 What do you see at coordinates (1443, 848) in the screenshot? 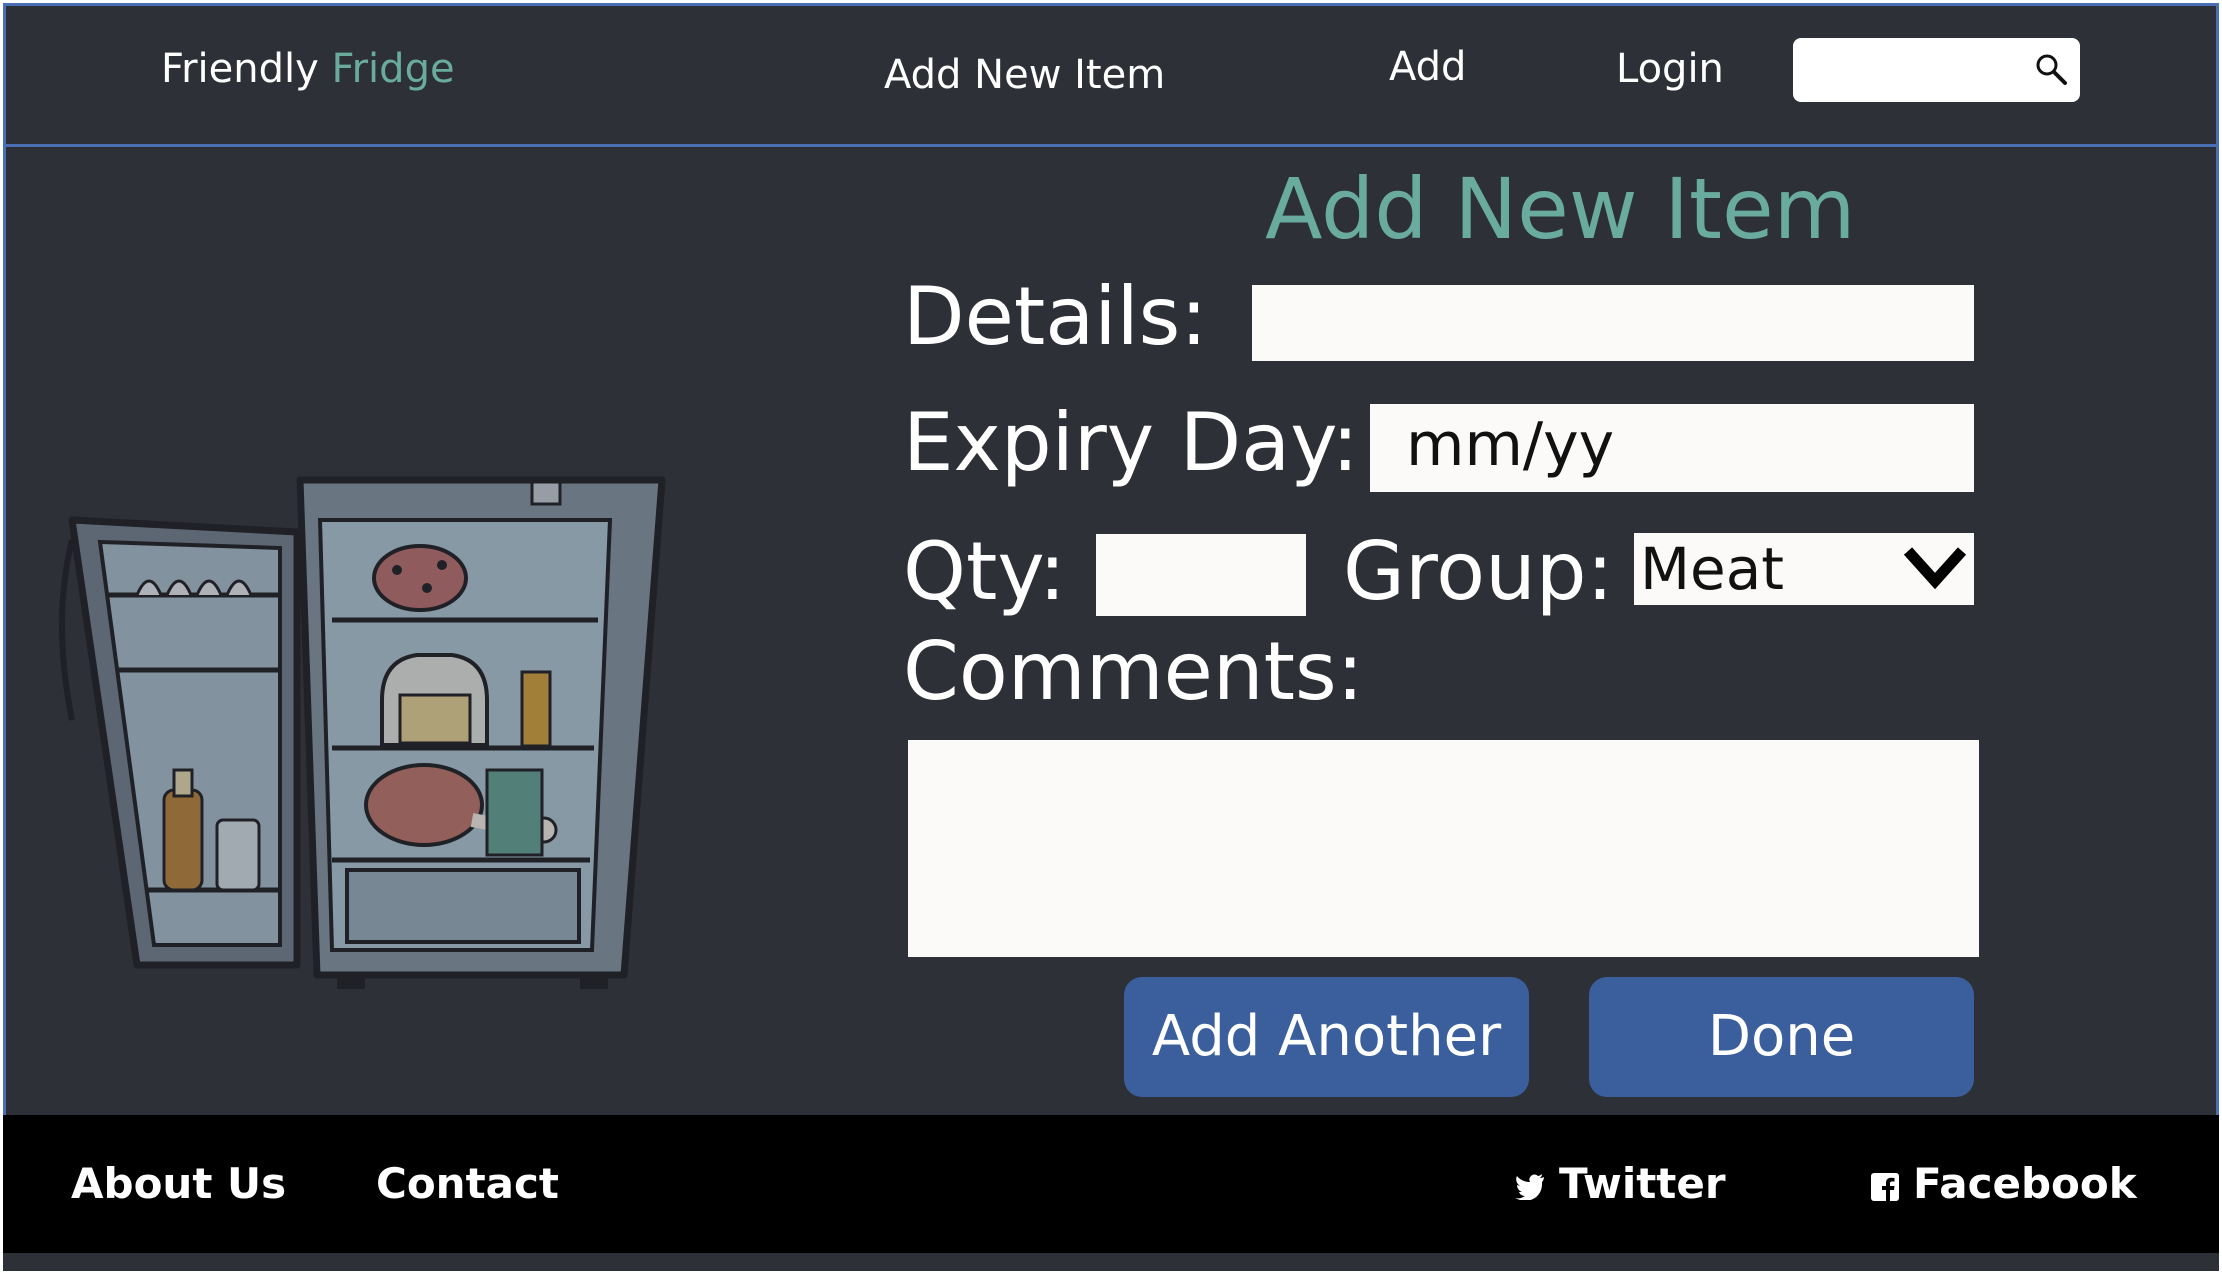
I see `comments-field` at bounding box center [1443, 848].